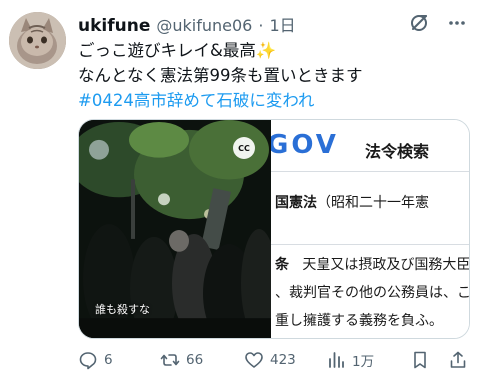 This screenshot has width=480, height=386. What do you see at coordinates (220, 75) in the screenshot?
I see `tweet-line-2: なんとなく憲法第99条も置いときます` at bounding box center [220, 75].